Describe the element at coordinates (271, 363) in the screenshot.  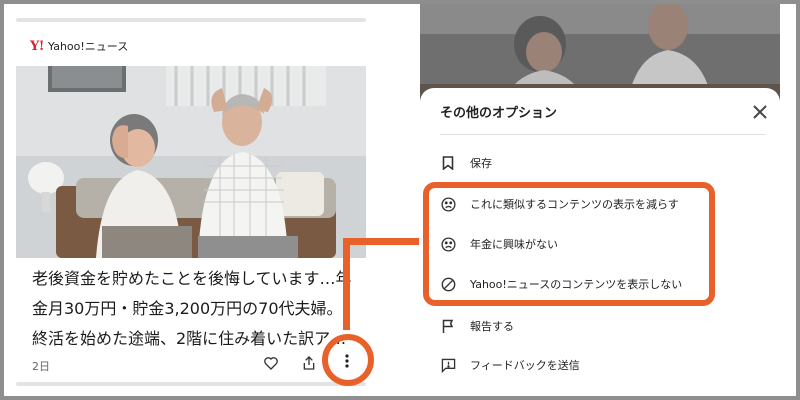
I see `like-heart-icon` at that location.